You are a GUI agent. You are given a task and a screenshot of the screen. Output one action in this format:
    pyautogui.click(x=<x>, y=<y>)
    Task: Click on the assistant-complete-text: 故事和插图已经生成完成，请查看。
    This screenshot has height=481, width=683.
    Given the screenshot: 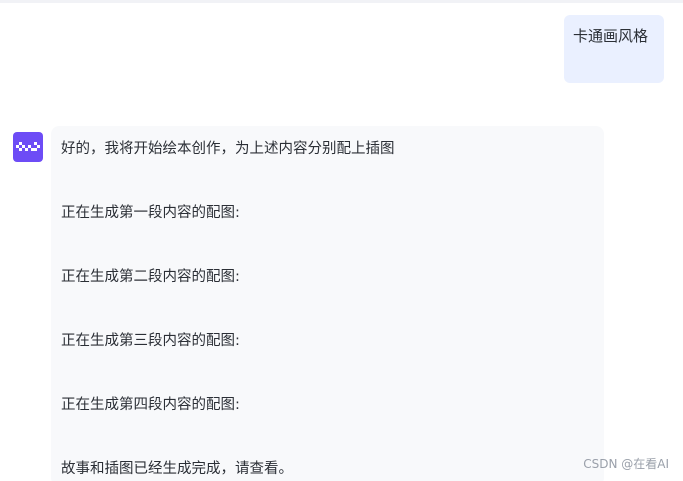 What is the action you would take?
    pyautogui.click(x=177, y=469)
    